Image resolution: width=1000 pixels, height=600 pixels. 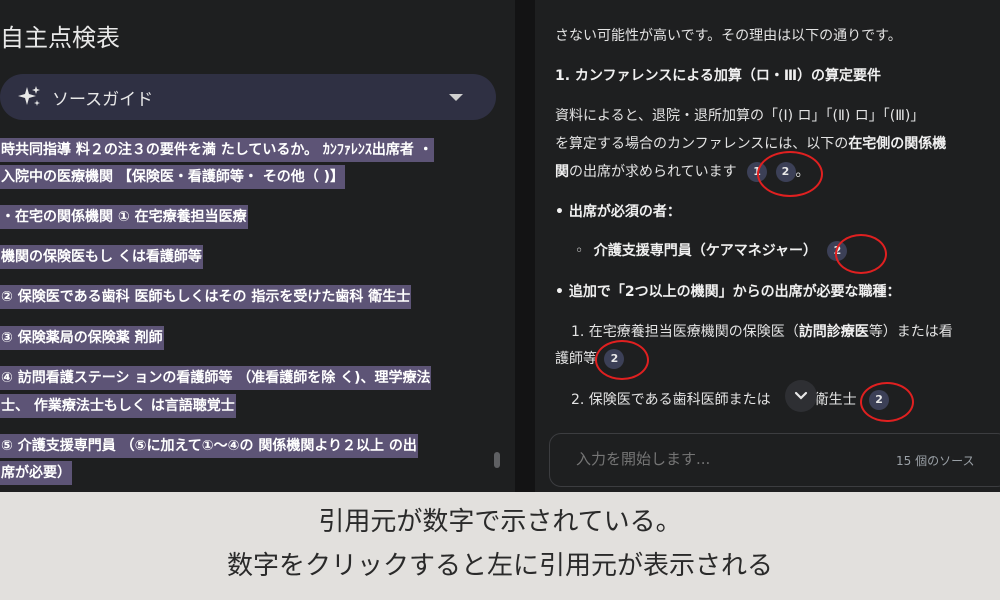 I want to click on list-item: 2. 保険医である歯科医師または 科衛生士 2, so click(x=730, y=400).